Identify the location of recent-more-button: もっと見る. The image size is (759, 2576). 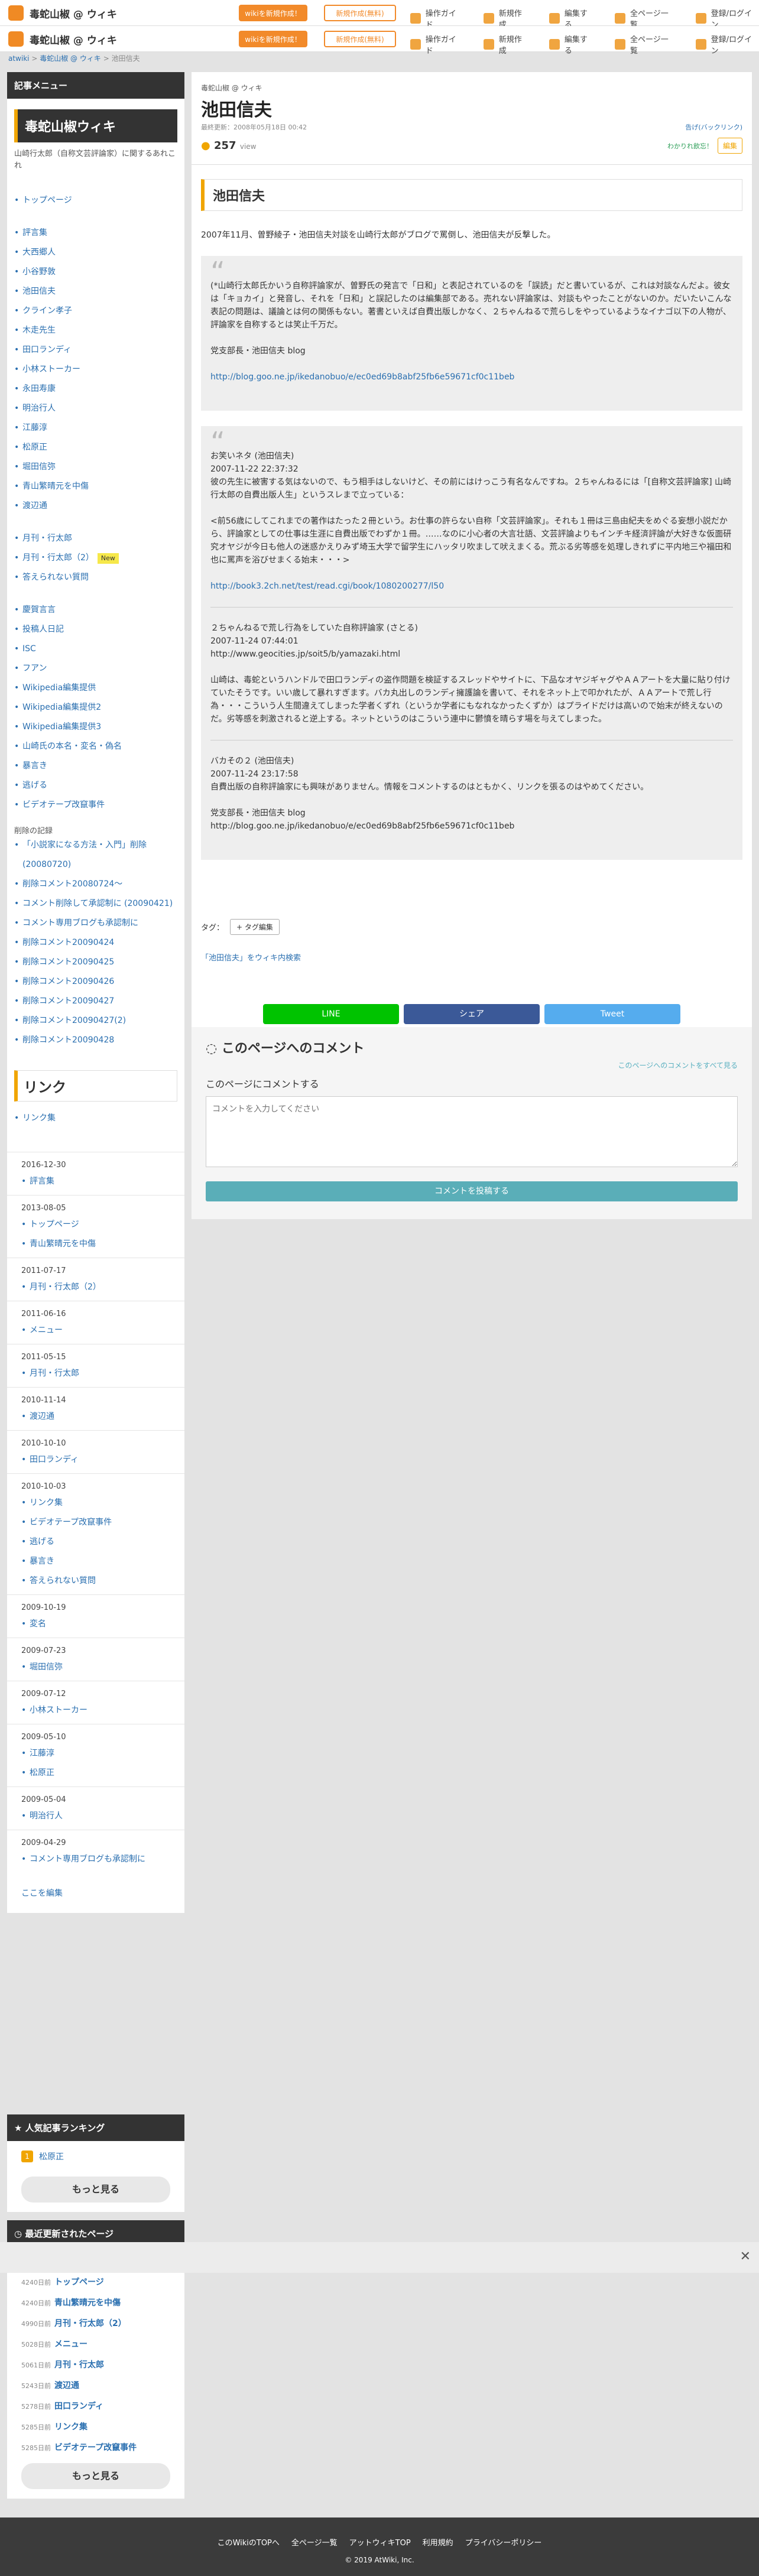
(95, 2476).